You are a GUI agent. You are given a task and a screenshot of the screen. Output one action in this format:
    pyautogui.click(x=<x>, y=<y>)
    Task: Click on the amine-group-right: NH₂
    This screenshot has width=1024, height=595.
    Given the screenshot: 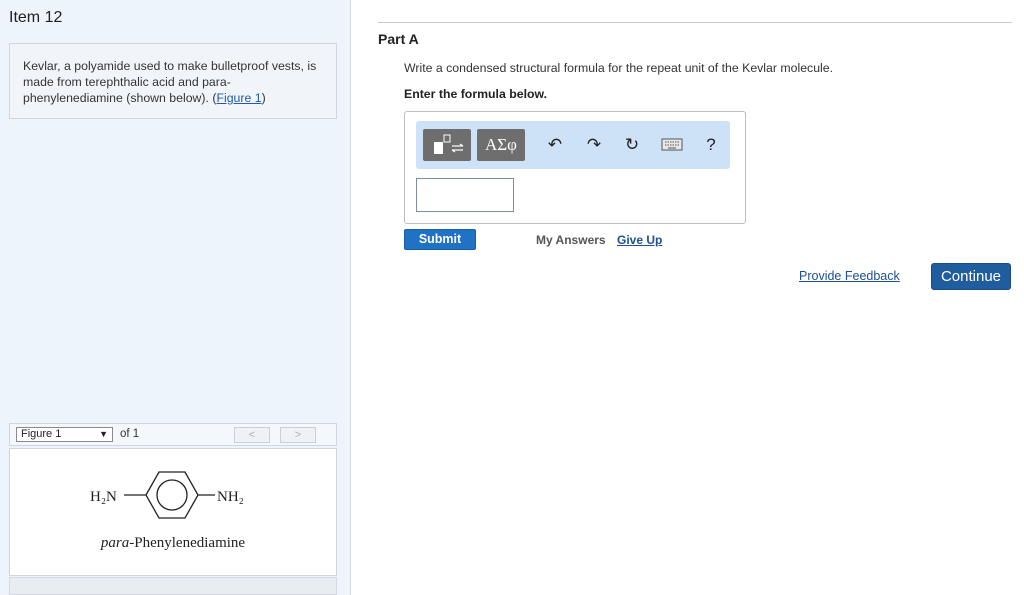 What is the action you would take?
    pyautogui.click(x=230, y=497)
    